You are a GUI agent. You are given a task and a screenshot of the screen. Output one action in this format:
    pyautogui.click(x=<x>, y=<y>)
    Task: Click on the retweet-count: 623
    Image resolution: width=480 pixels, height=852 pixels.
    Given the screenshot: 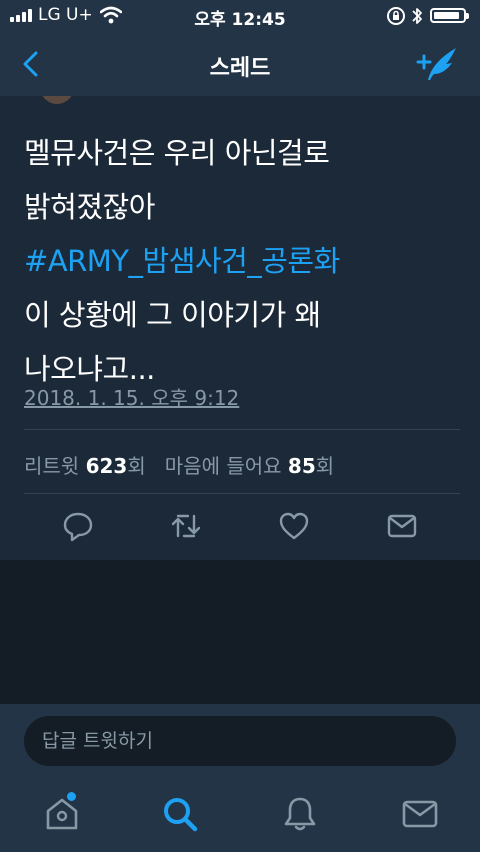 What is the action you would take?
    pyautogui.click(x=107, y=466)
    